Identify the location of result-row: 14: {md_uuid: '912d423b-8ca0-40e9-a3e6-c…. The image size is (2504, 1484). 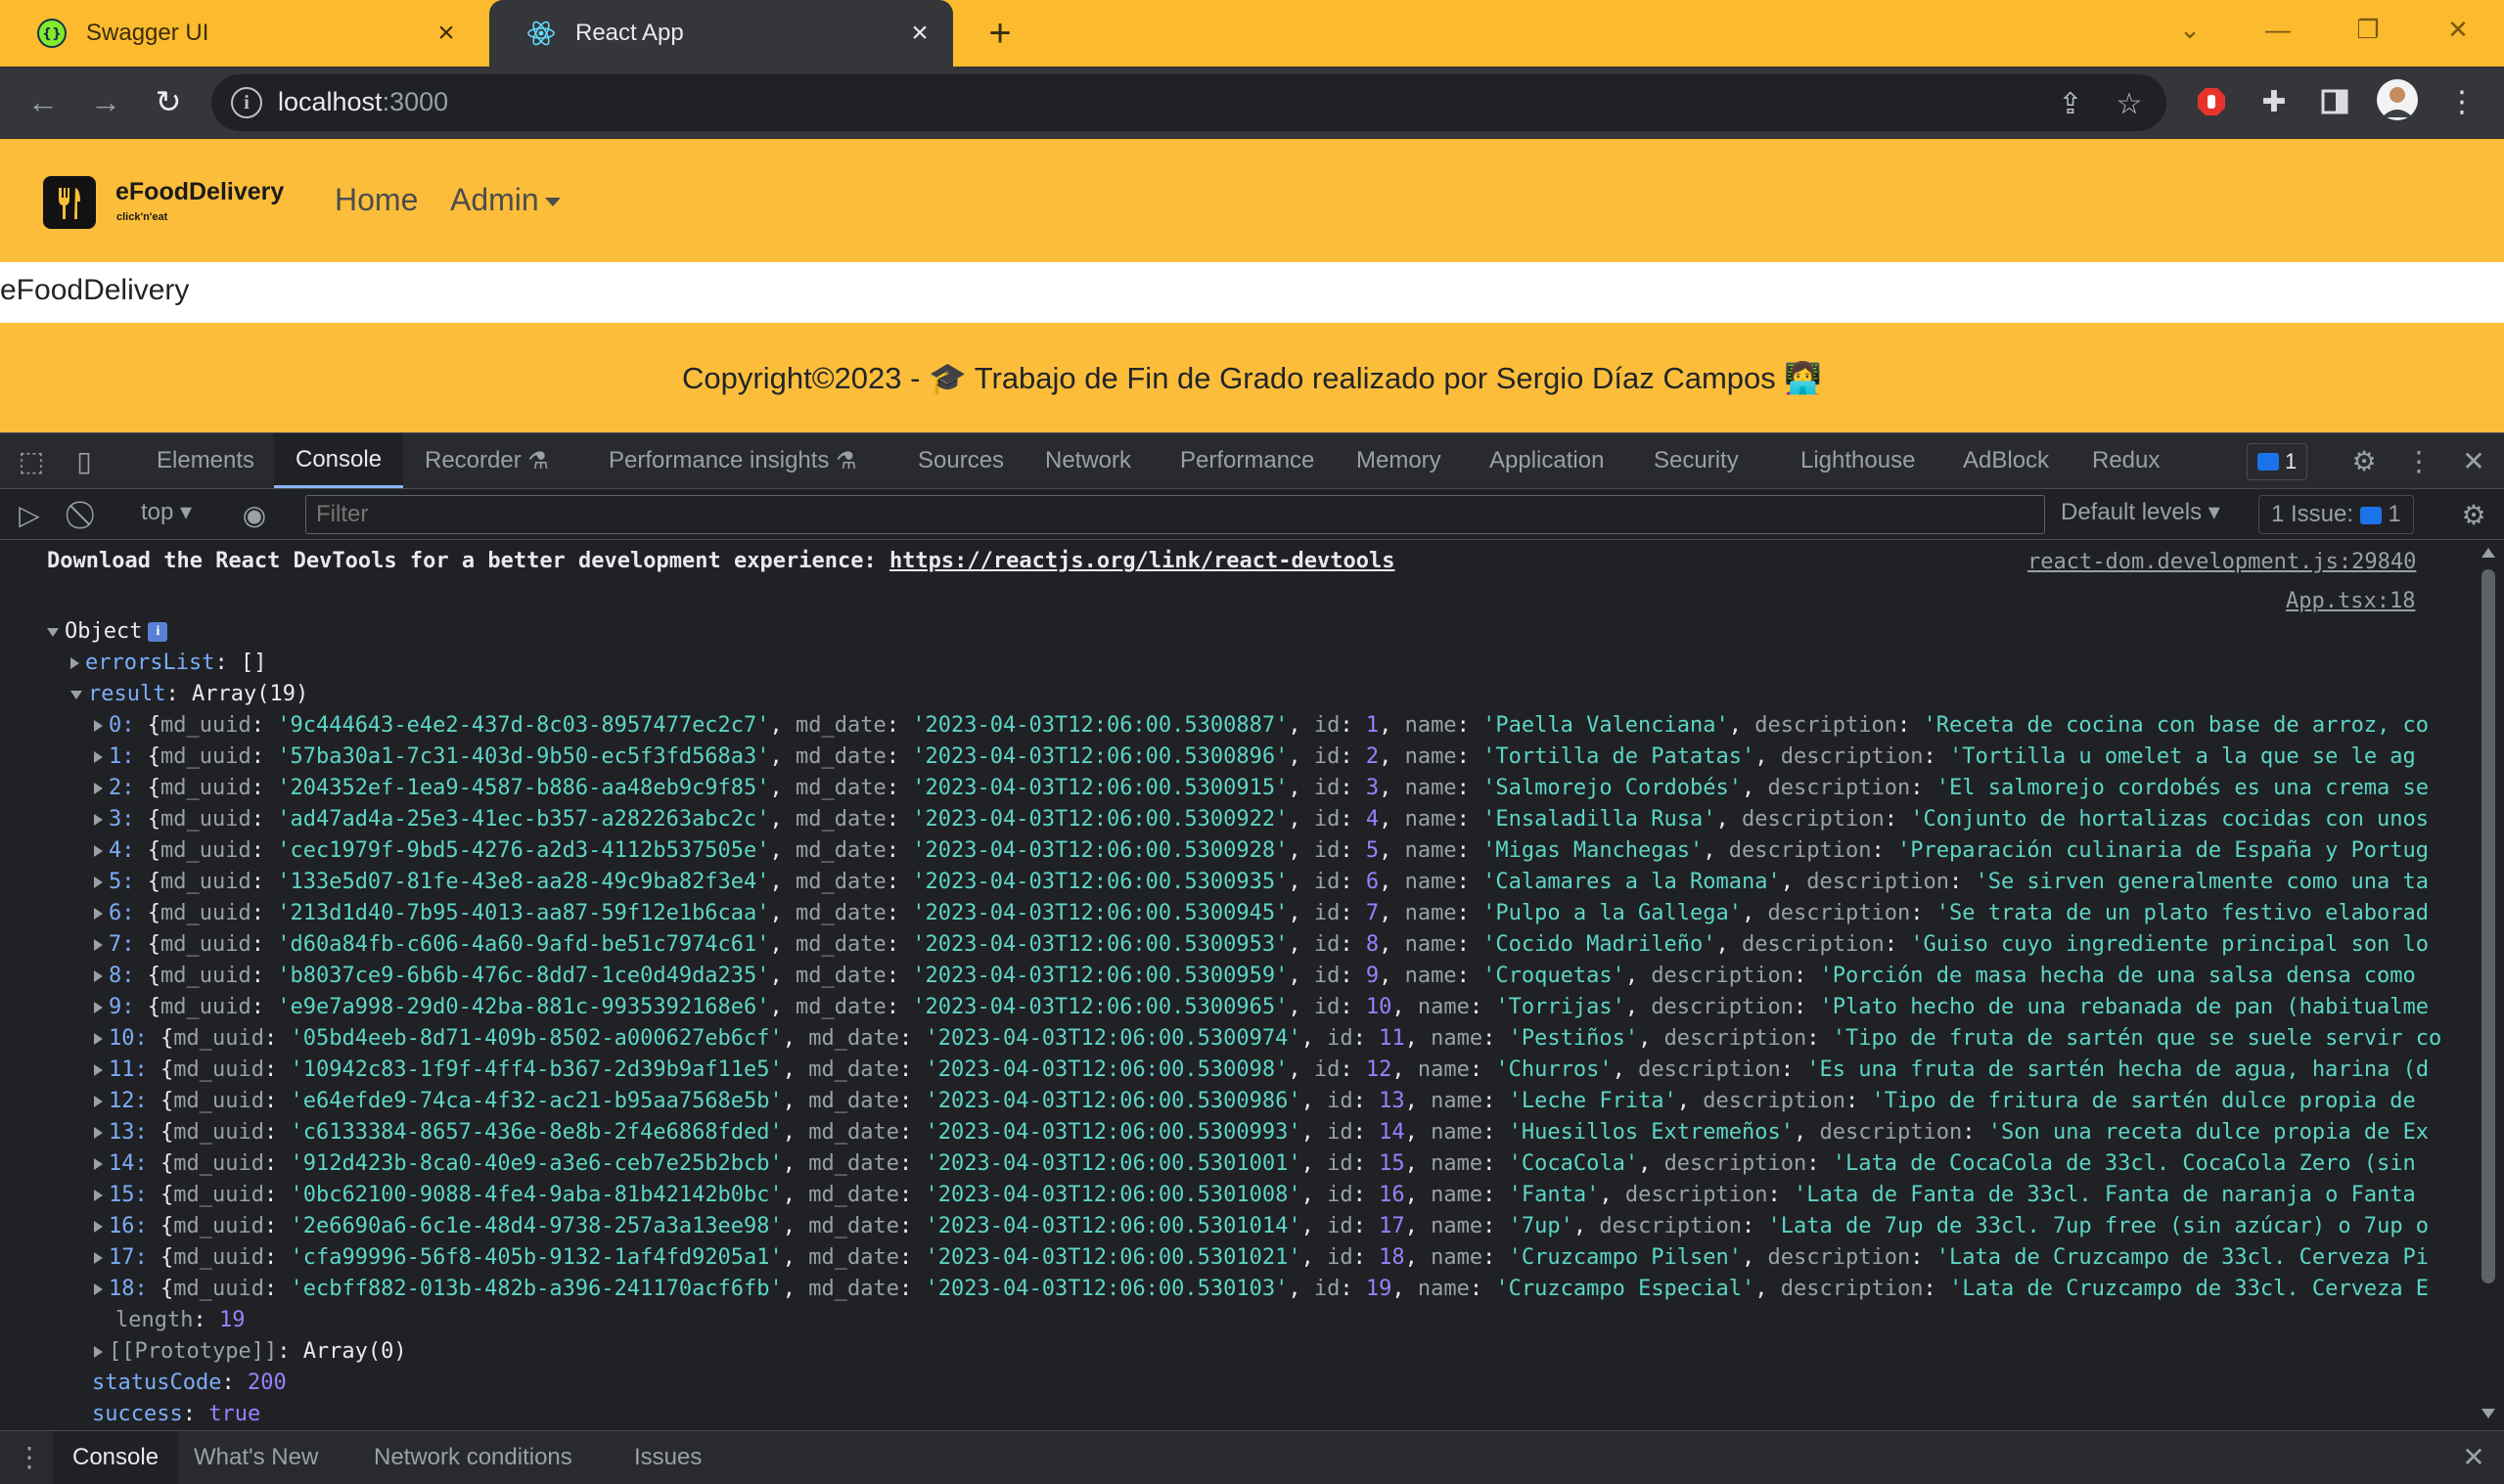
(1255, 1164).